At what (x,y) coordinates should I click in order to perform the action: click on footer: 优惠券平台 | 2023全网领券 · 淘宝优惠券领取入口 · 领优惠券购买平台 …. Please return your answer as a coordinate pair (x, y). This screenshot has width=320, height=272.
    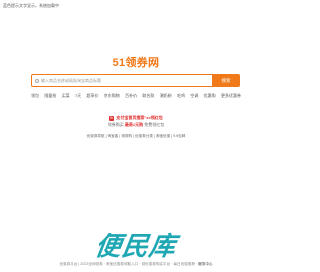
    Looking at the image, I should click on (136, 264).